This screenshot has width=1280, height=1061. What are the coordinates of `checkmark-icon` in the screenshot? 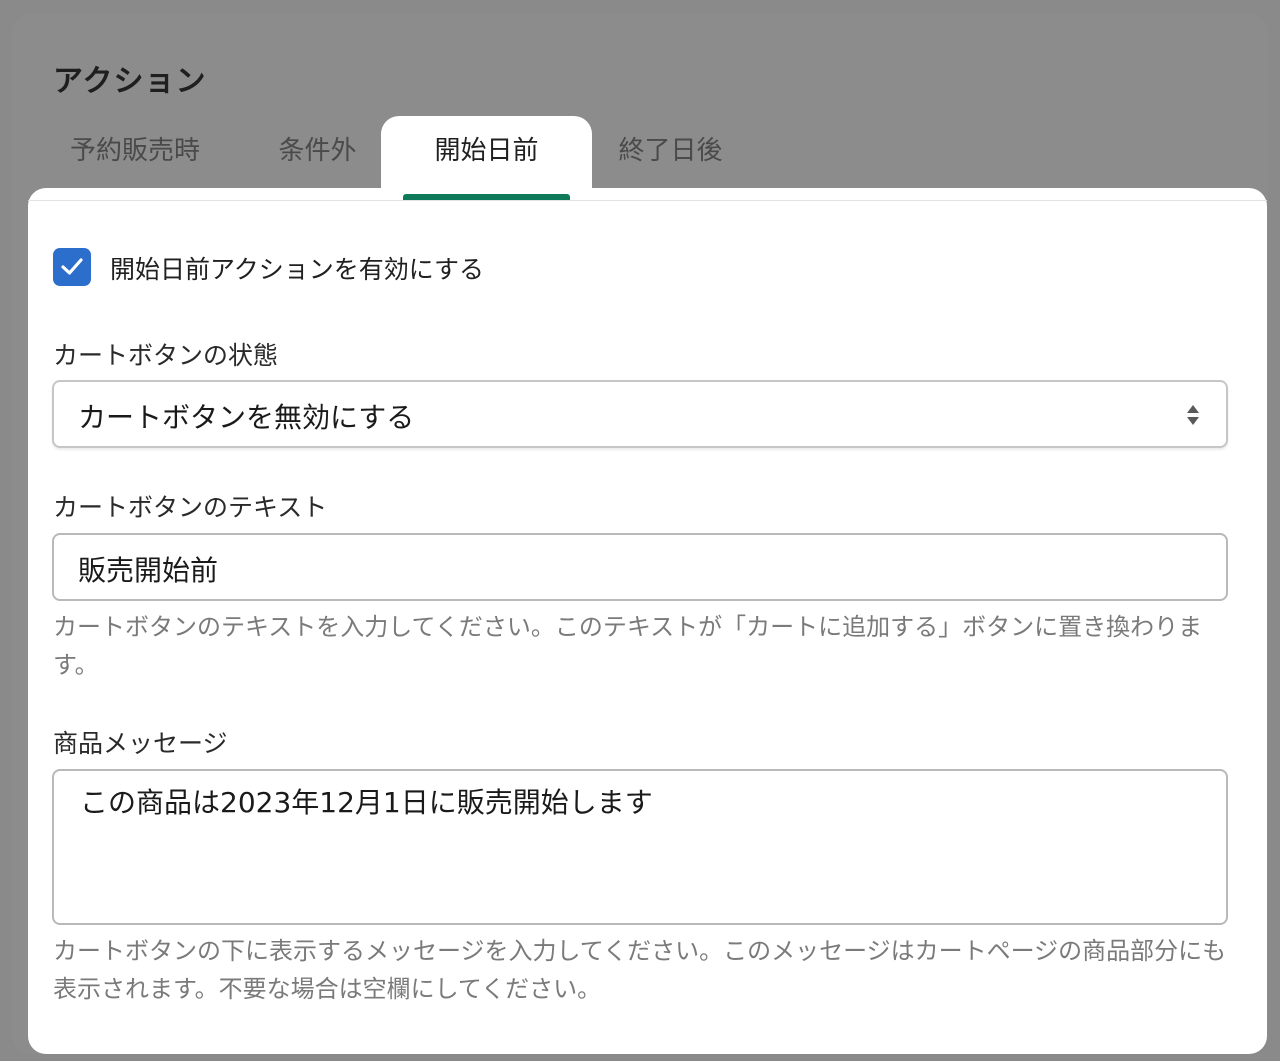 It's located at (72, 266).